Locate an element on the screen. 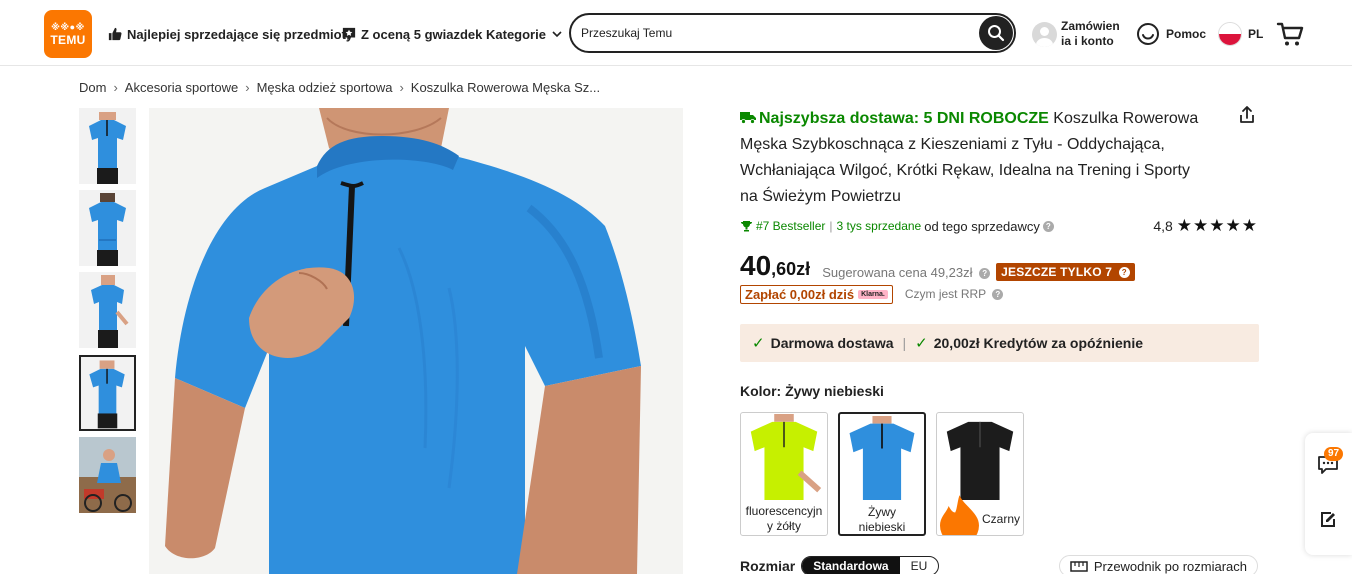 This screenshot has width=1352, height=574. size-label: Rozmiar is located at coordinates (768, 566).